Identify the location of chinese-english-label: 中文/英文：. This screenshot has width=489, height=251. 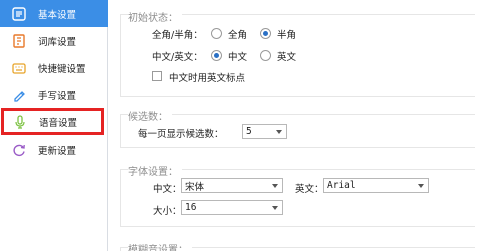
(177, 57).